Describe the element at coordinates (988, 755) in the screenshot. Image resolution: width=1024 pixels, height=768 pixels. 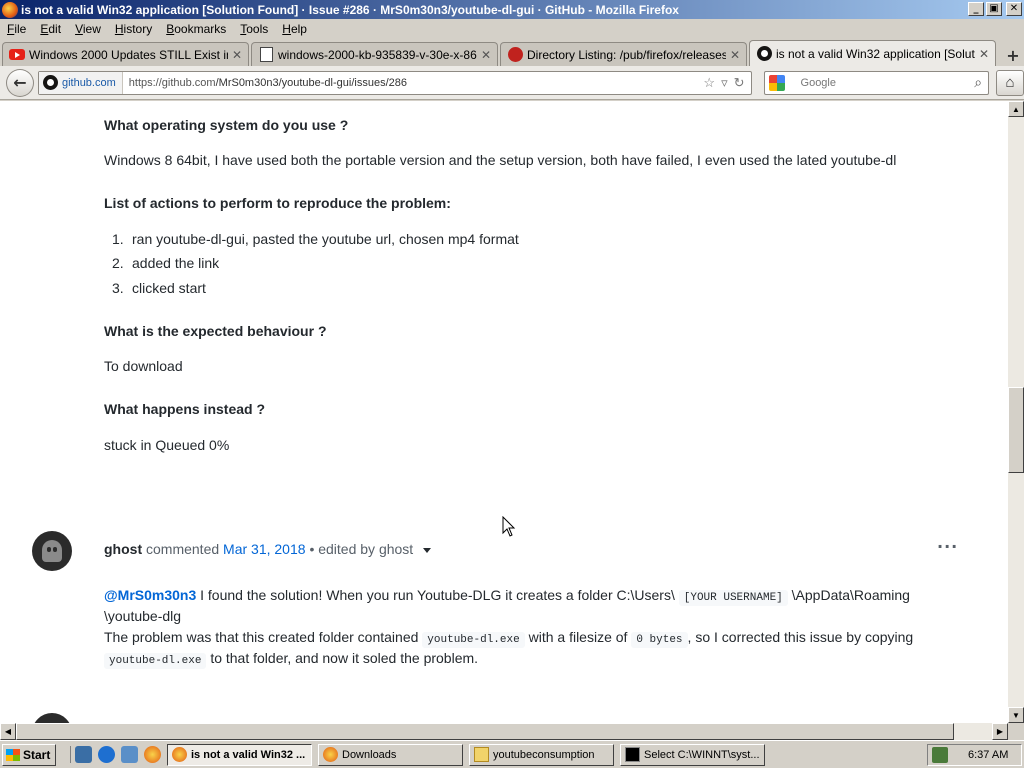
I see `clock: 6:37 AM` at that location.